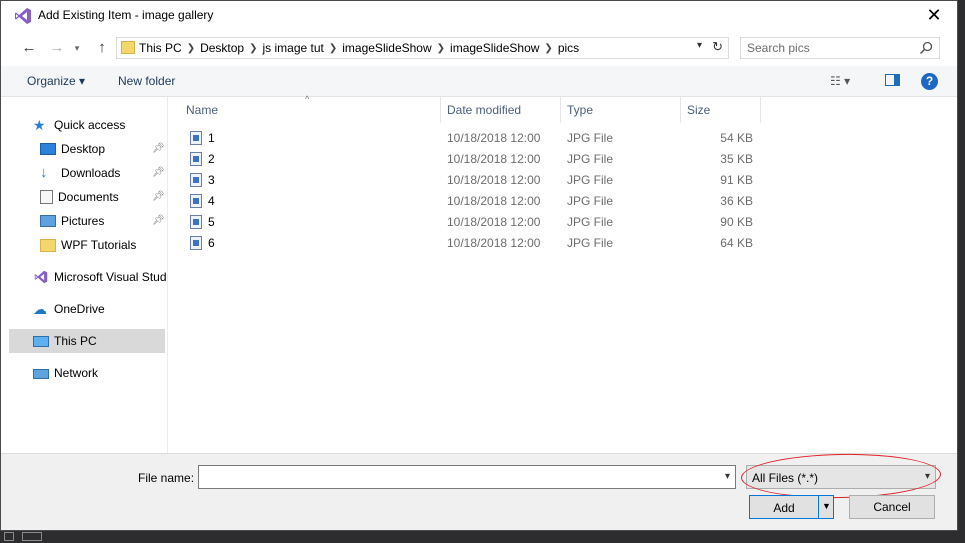 This screenshot has width=965, height=543. What do you see at coordinates (57, 48) in the screenshot?
I see `forward-arrow-icon: →` at bounding box center [57, 48].